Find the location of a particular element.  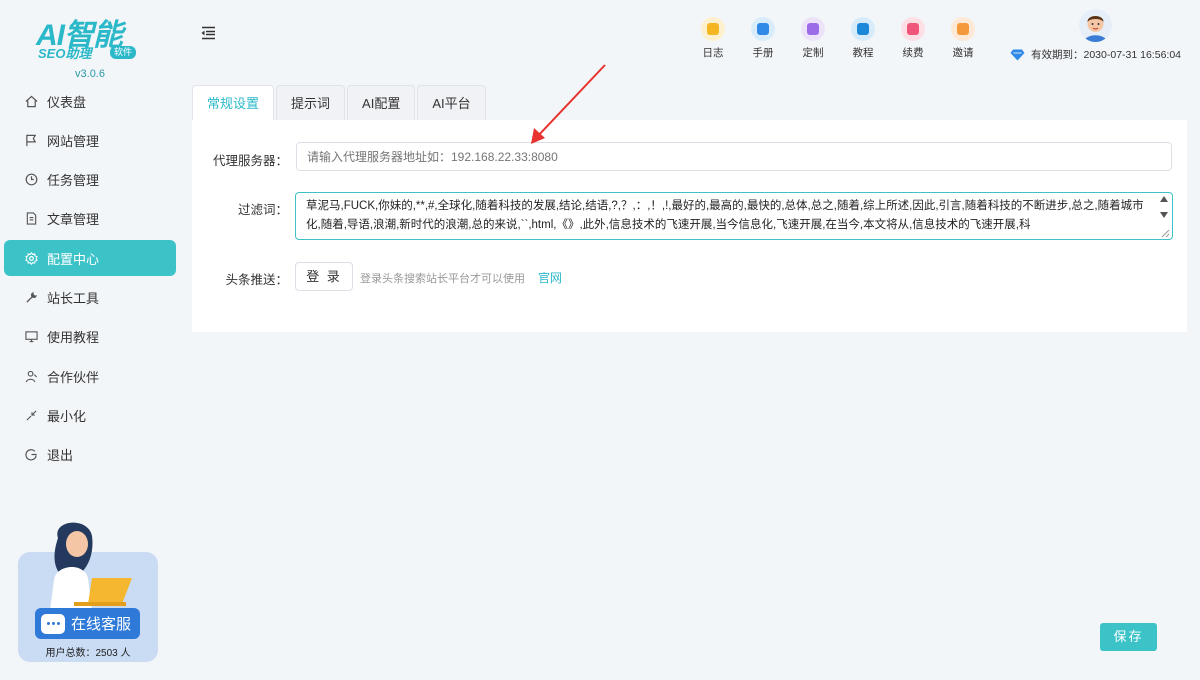

sidebar-item-minimize: 最小化 is located at coordinates (90, 415).